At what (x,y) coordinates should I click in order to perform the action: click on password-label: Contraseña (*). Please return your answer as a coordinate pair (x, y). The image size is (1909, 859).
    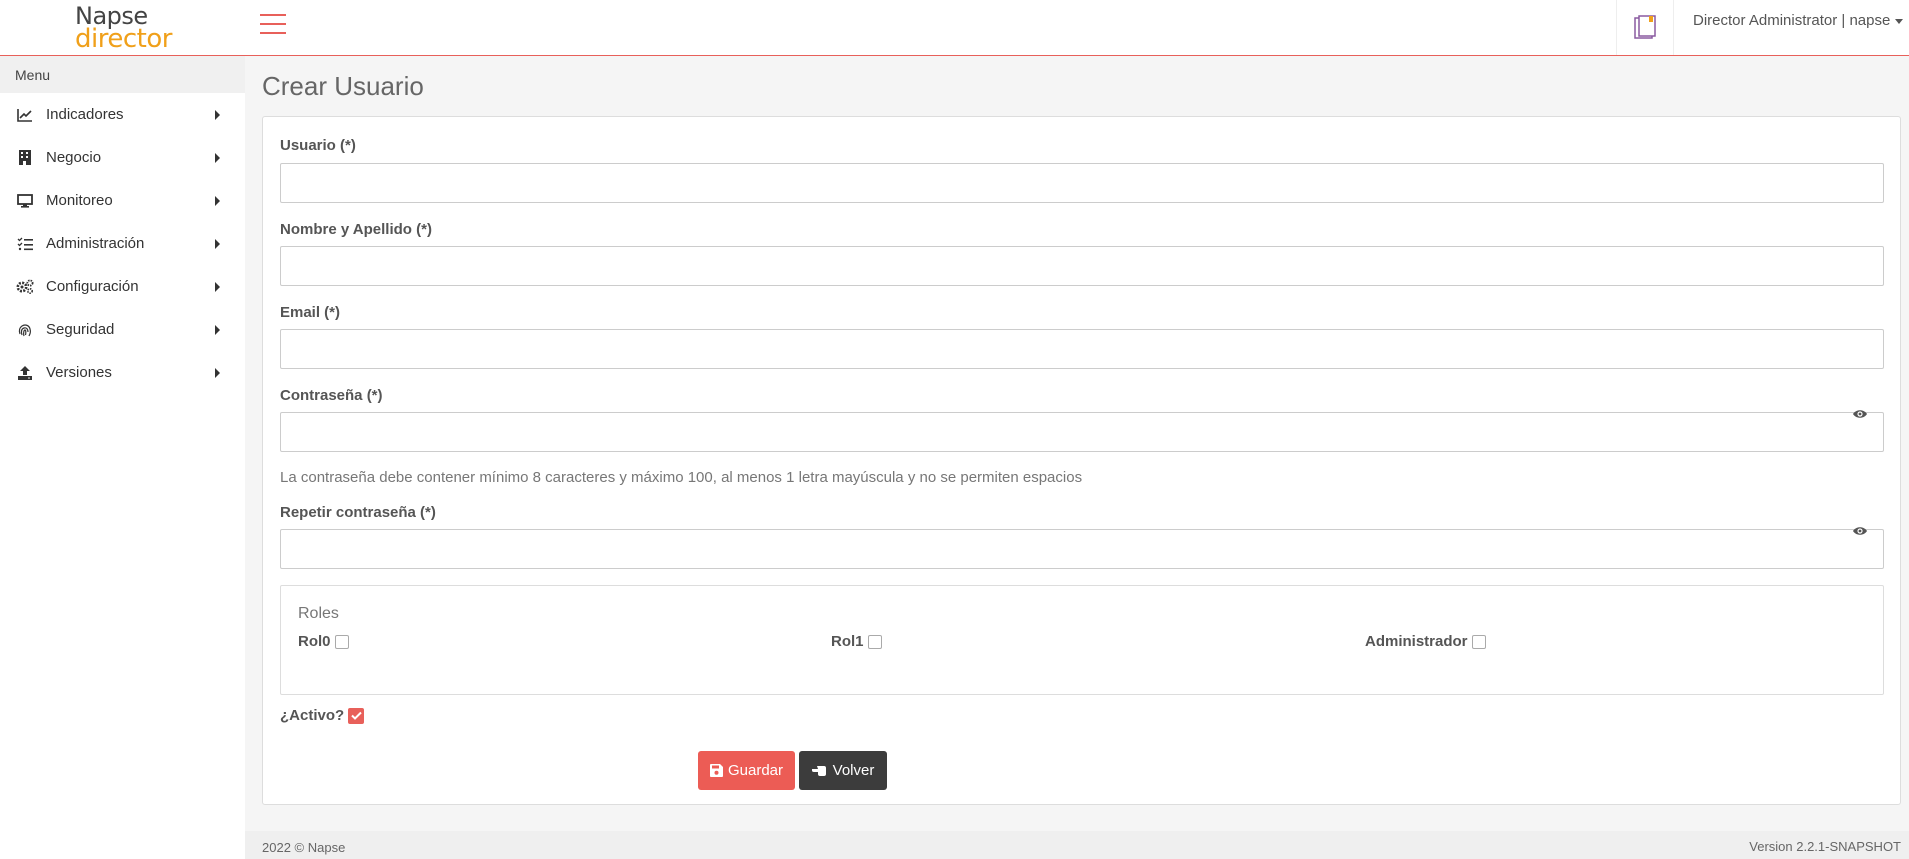
    Looking at the image, I should click on (331, 395).